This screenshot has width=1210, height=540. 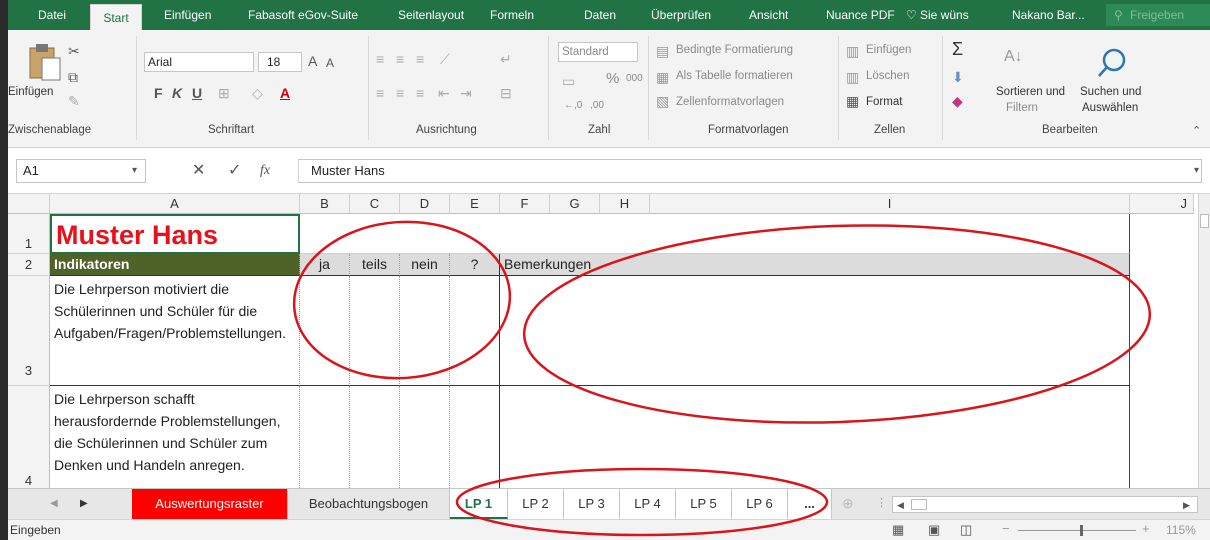 I want to click on align-top-icon: ≡, so click(x=380, y=59).